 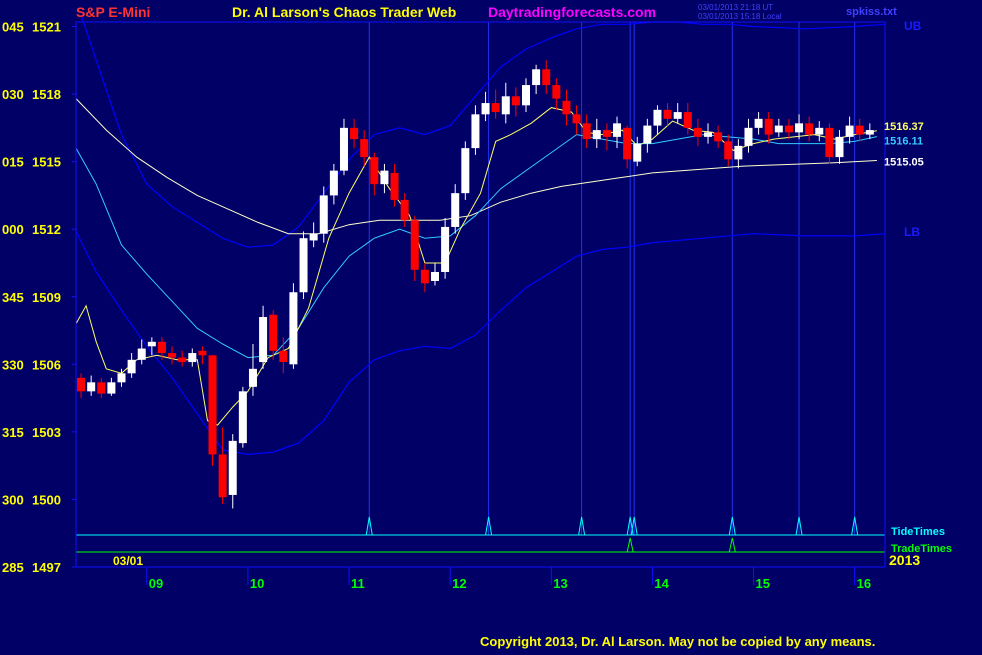 I want to click on lower-band-label: LB, so click(x=912, y=232).